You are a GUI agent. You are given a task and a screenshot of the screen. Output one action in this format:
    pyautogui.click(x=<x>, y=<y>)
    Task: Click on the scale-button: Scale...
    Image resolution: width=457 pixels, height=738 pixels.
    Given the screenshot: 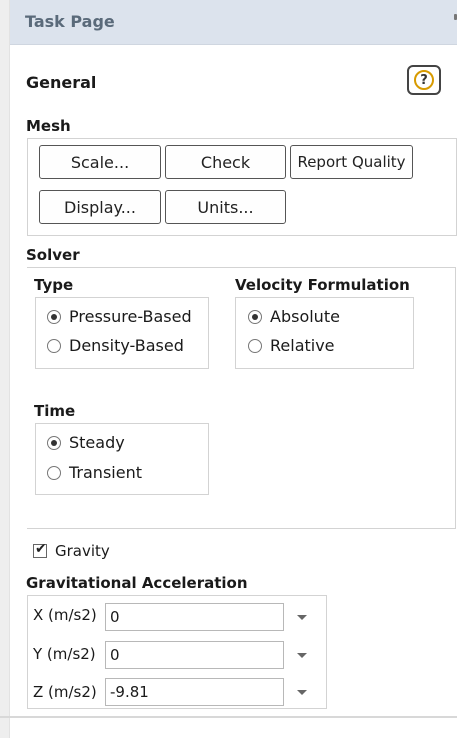 What is the action you would take?
    pyautogui.click(x=100, y=162)
    